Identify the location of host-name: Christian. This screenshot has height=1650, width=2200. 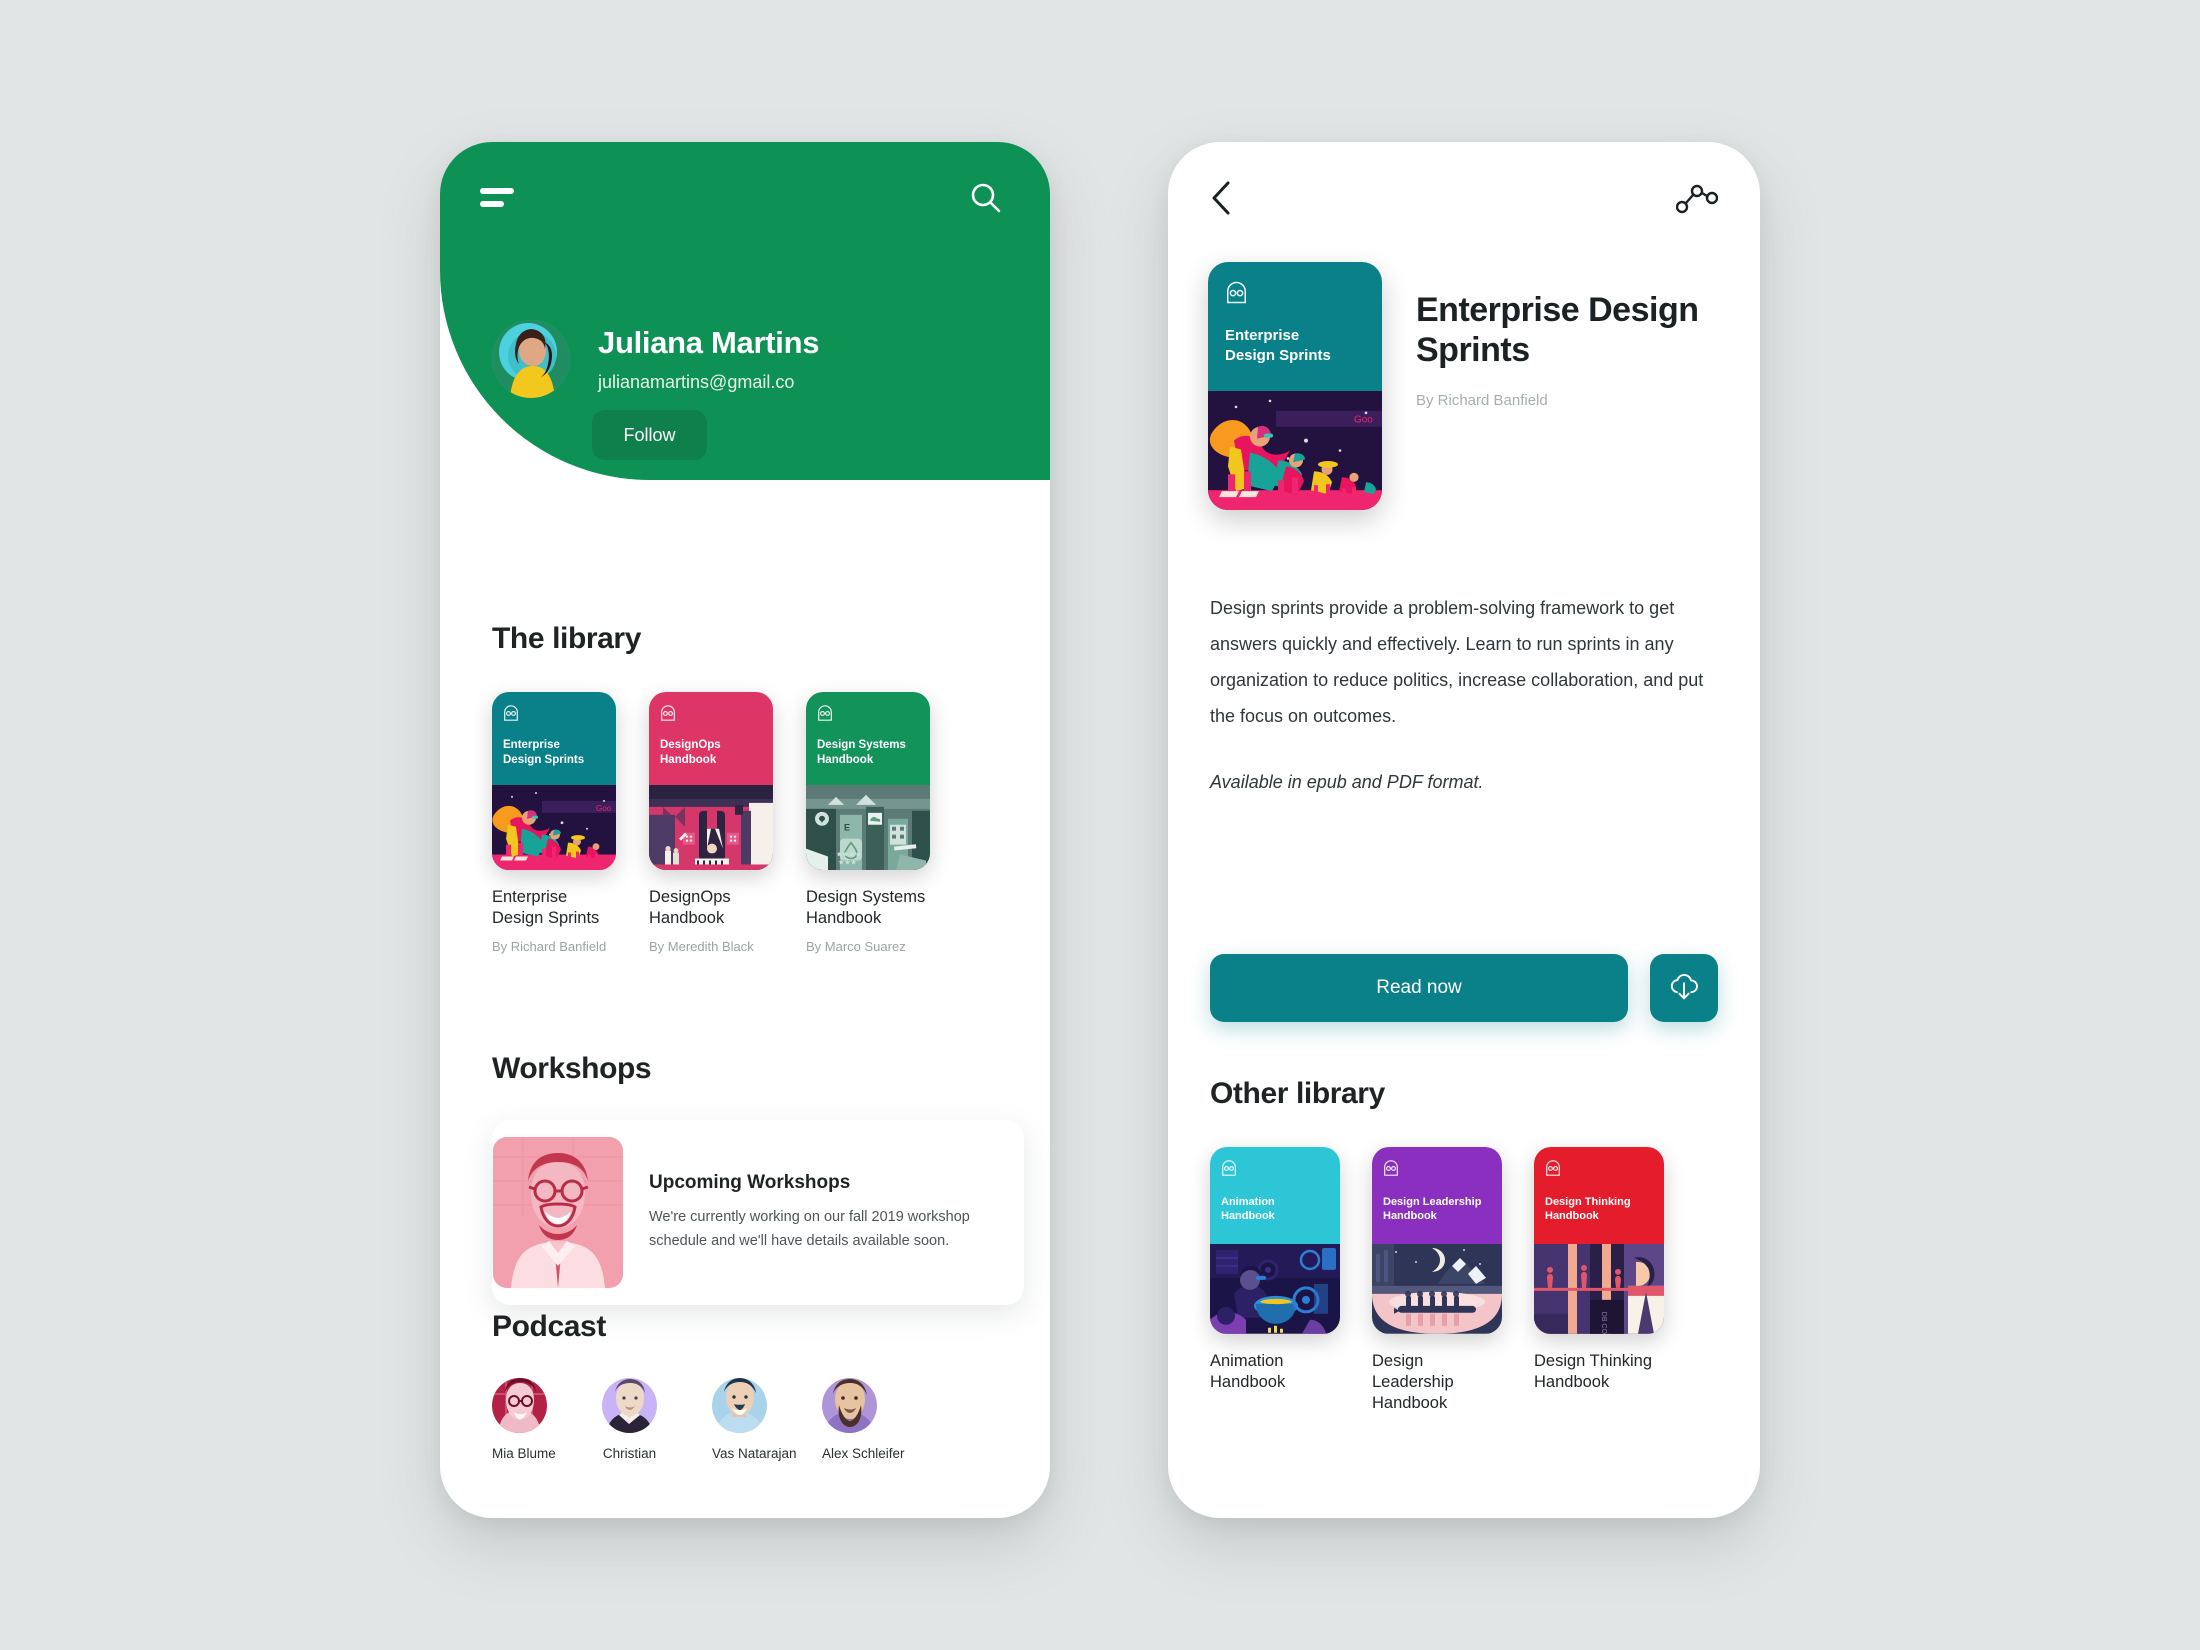
(629, 1453).